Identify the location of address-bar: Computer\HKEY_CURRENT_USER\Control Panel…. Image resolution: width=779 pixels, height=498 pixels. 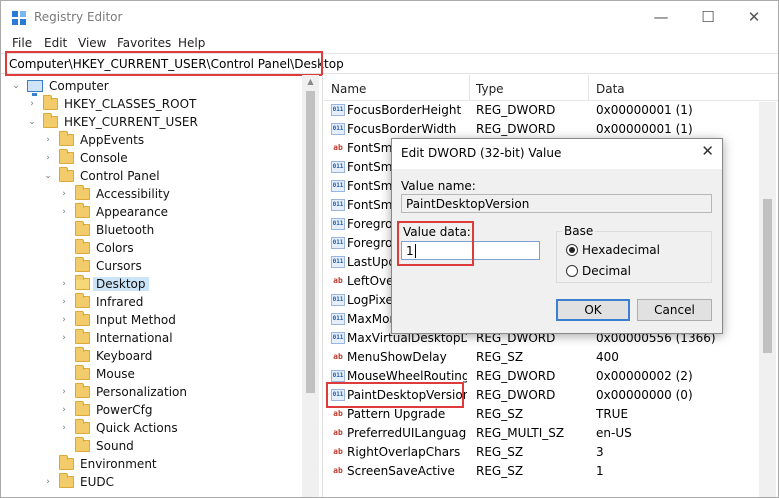
(389, 63).